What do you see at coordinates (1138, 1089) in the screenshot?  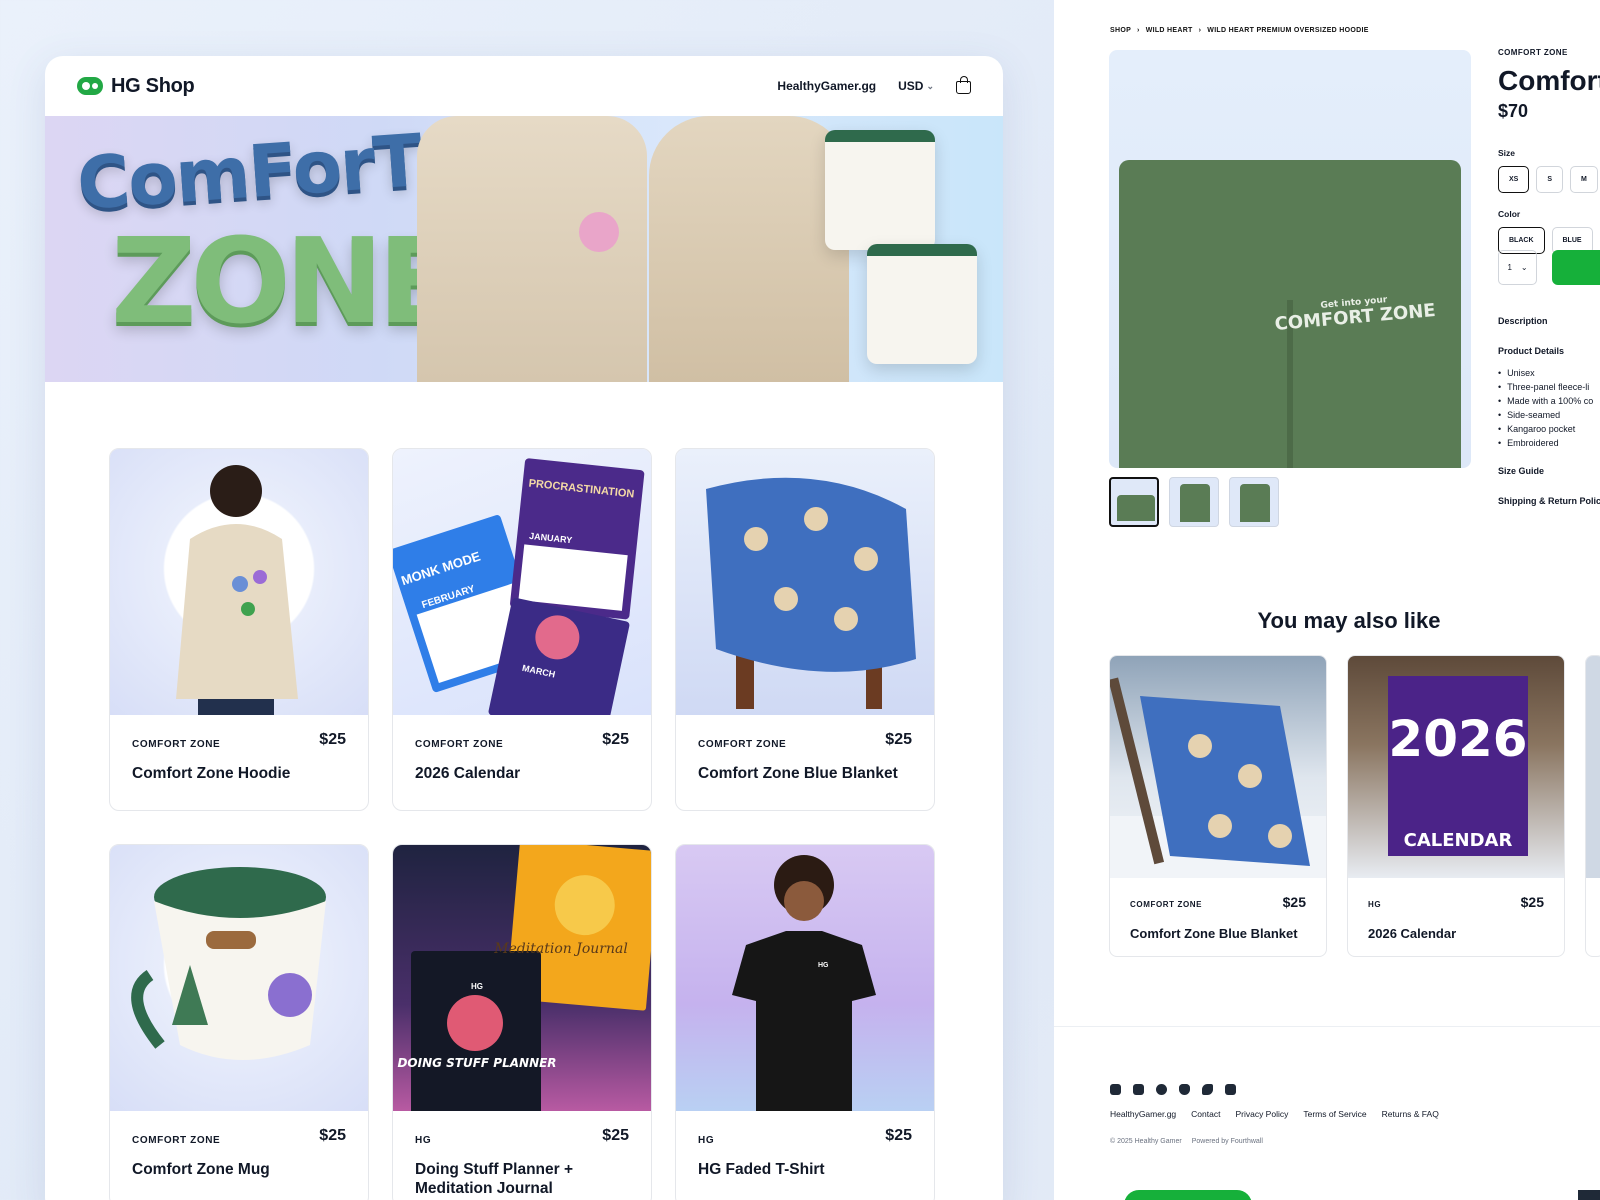 I see `youtube-icon` at bounding box center [1138, 1089].